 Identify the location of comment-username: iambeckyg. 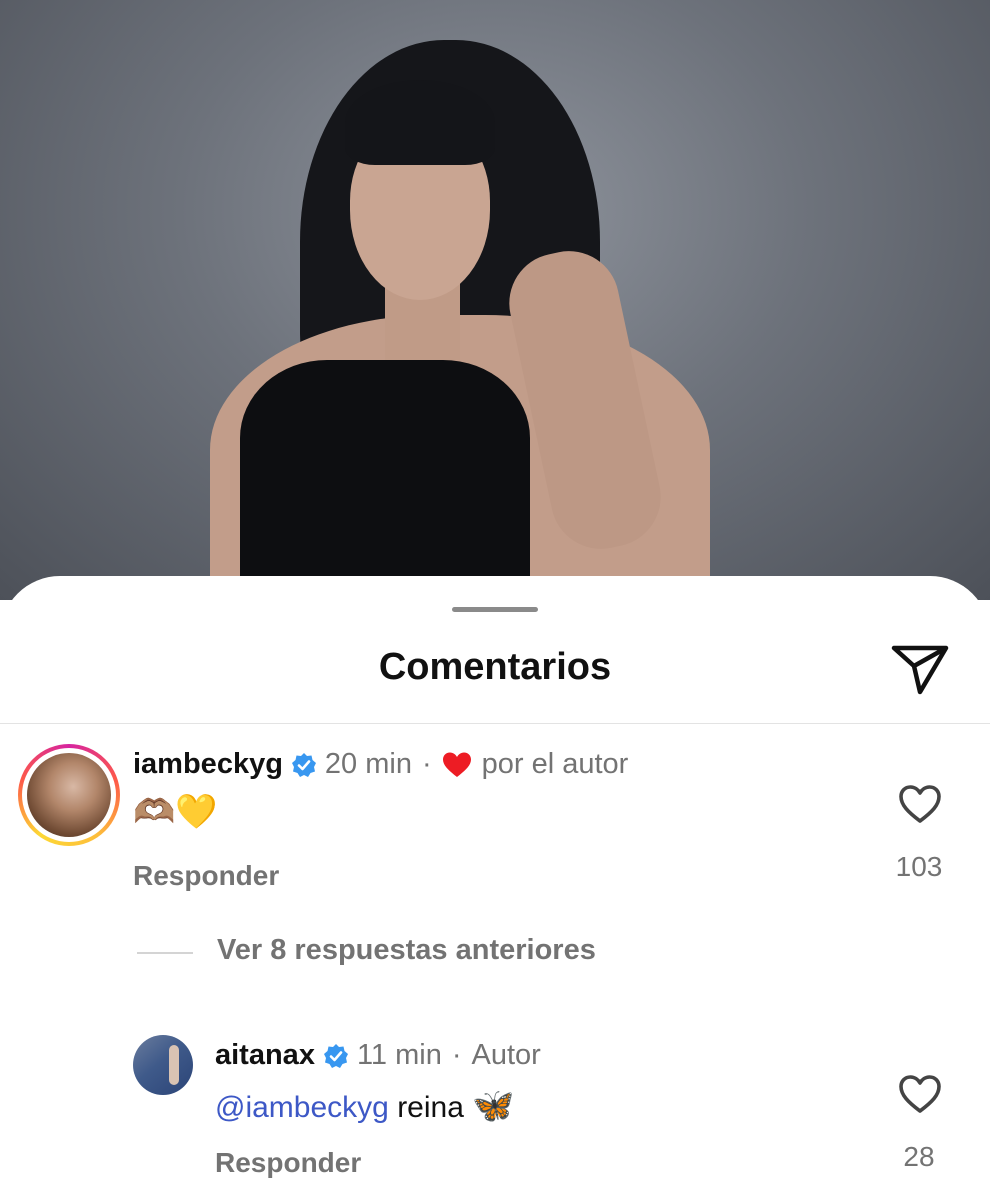
(208, 764).